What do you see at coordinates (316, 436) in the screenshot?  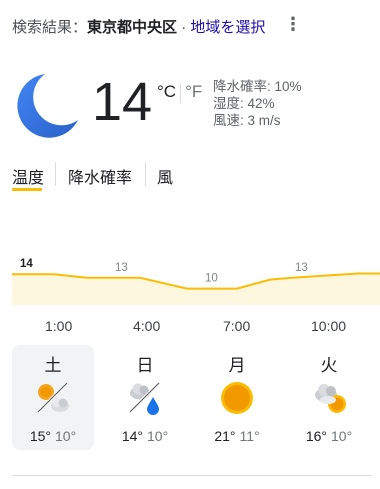 I see `high-temp: 16°` at bounding box center [316, 436].